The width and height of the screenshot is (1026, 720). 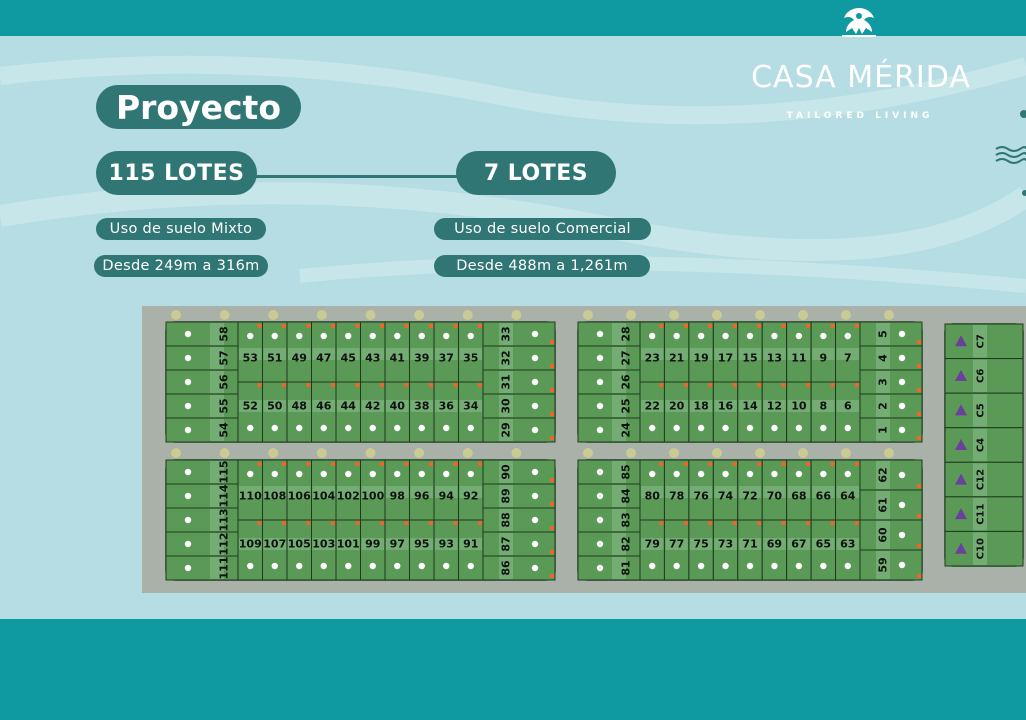 What do you see at coordinates (513, 669) in the screenshot?
I see `bottom-bar` at bounding box center [513, 669].